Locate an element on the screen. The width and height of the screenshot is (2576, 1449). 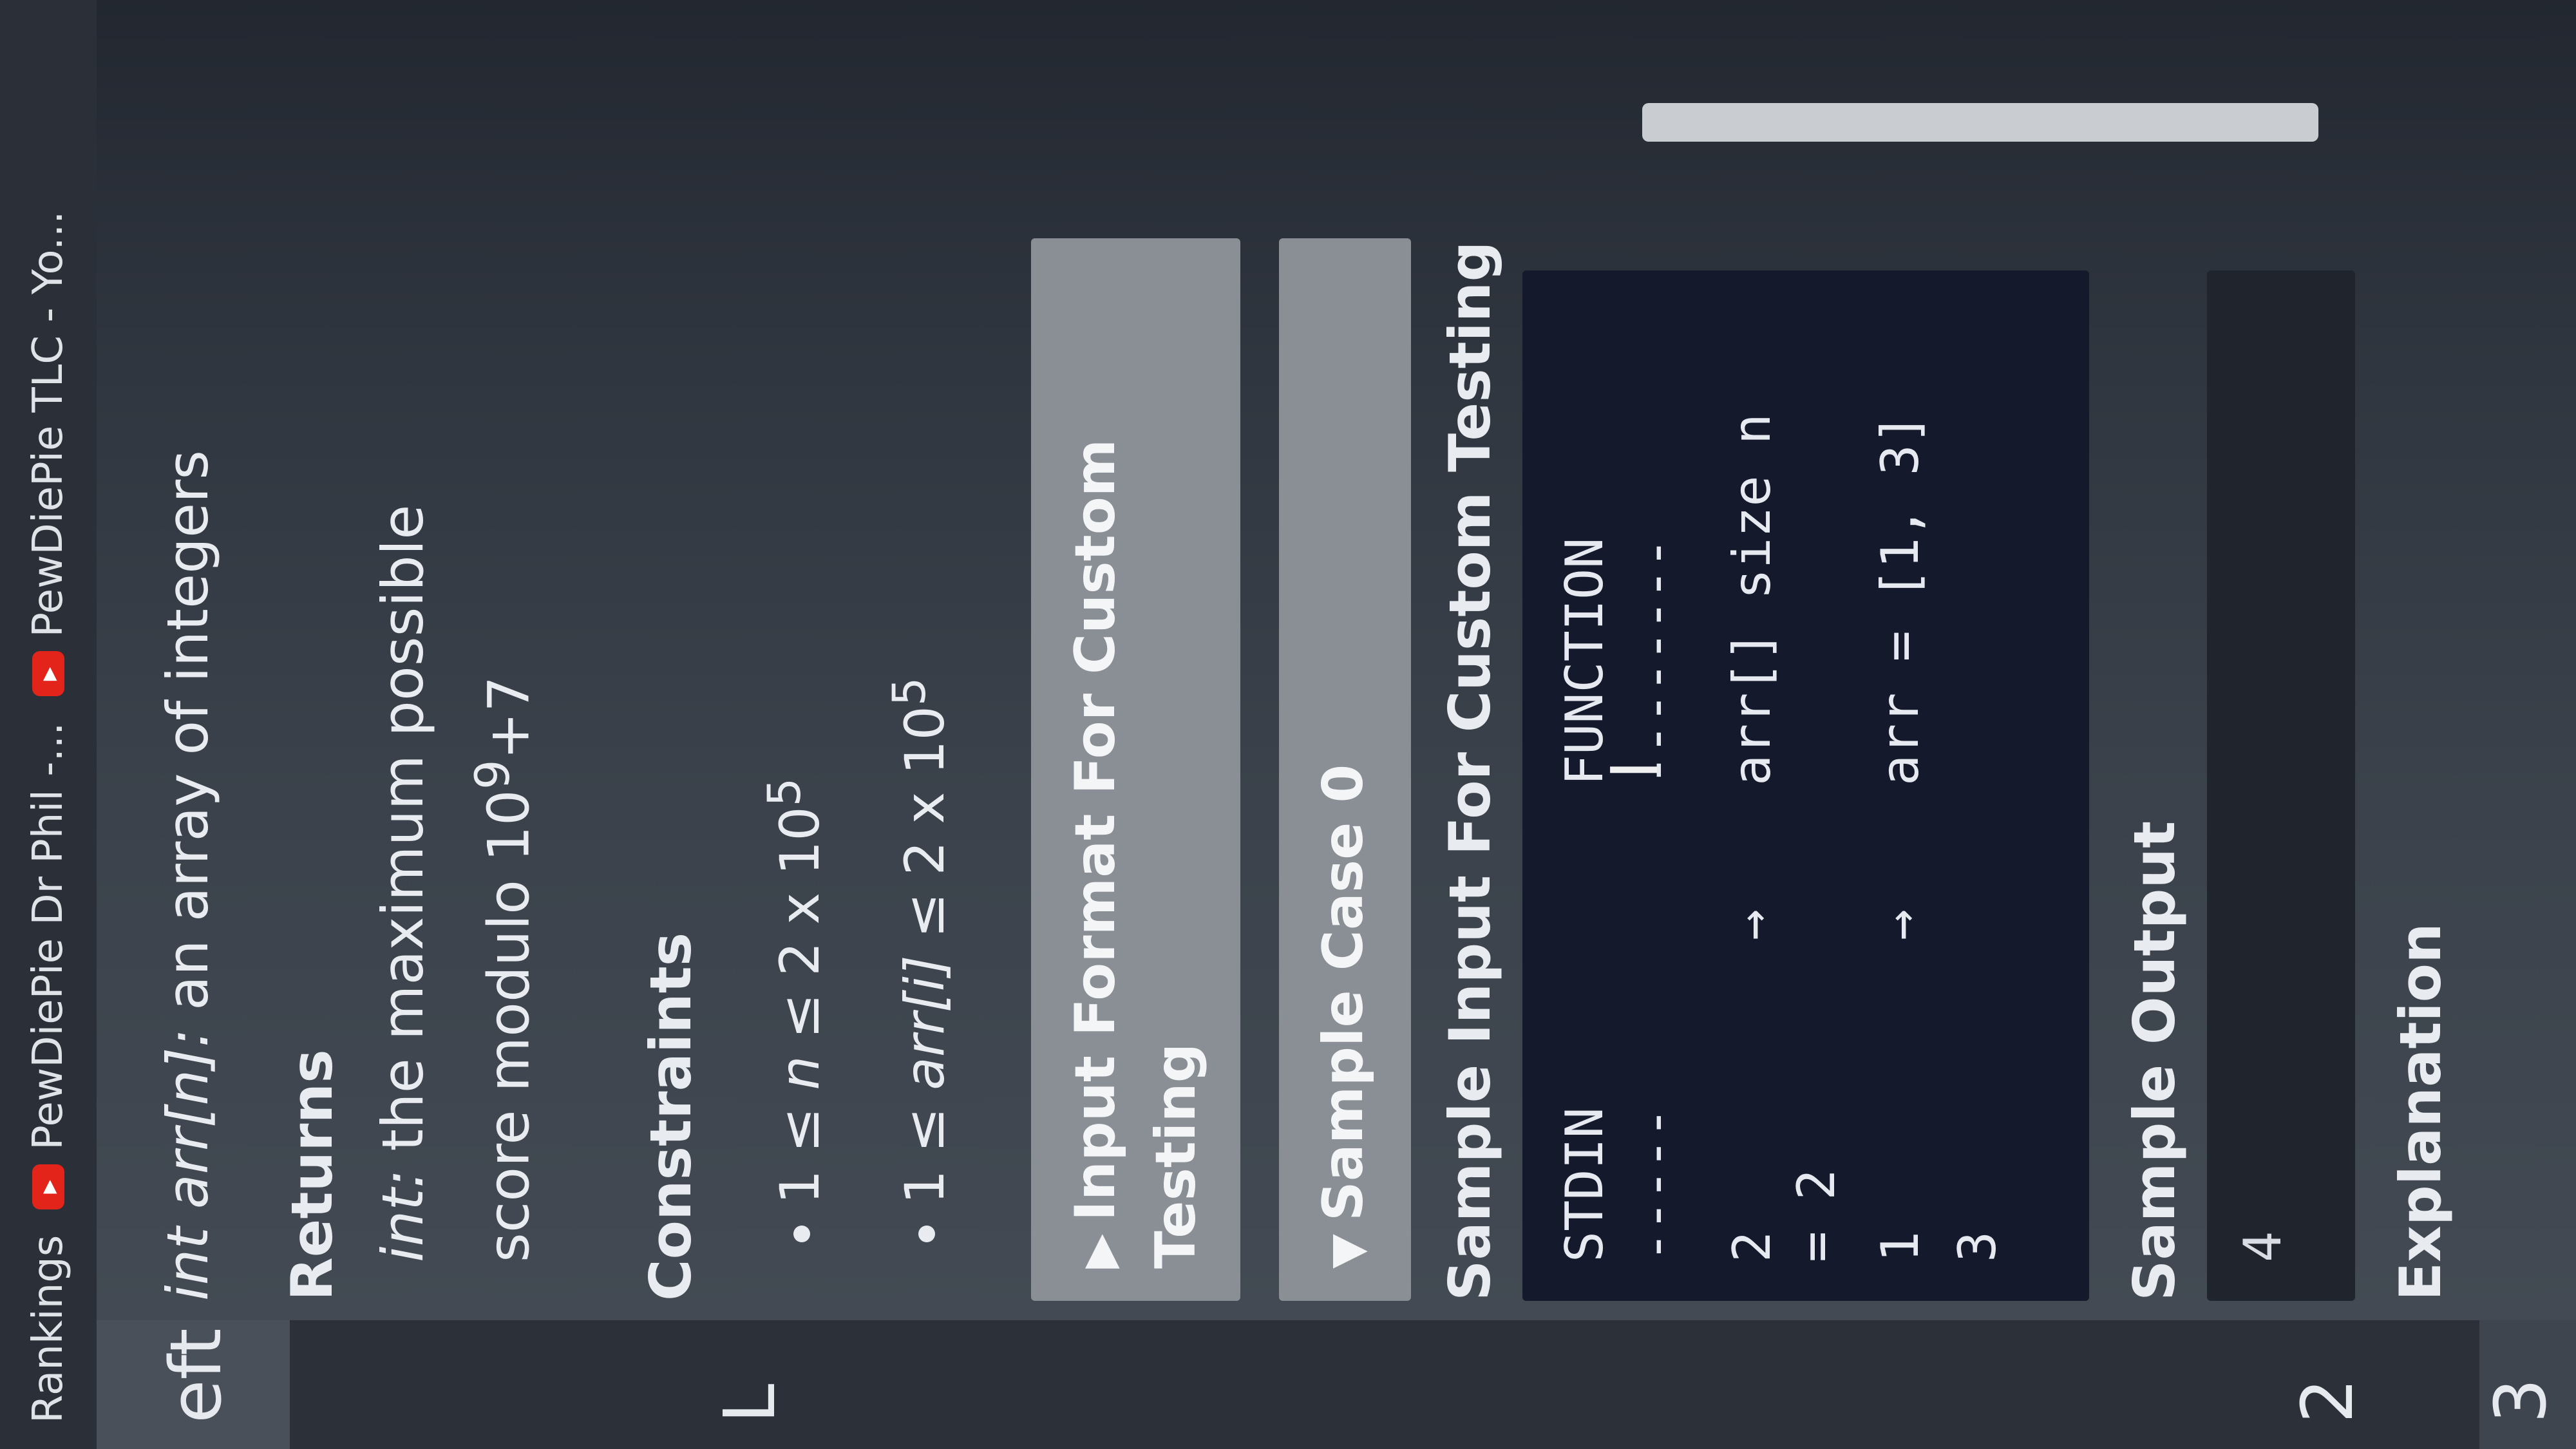
left-panel-item: 2 is located at coordinates (2328, 1384).